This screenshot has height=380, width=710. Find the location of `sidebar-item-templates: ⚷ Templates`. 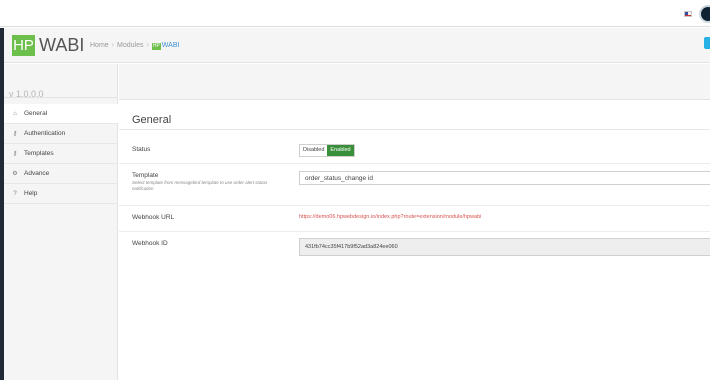

sidebar-item-templates: ⚷ Templates is located at coordinates (61, 154).